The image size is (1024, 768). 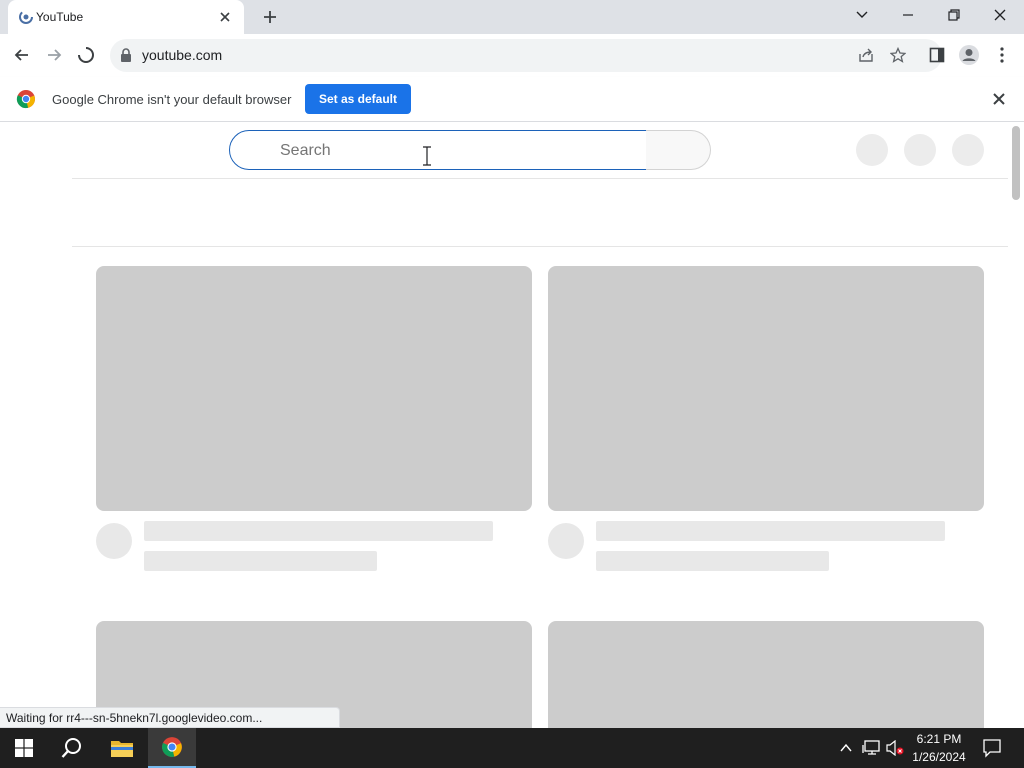 What do you see at coordinates (866, 55) in the screenshot?
I see `share-icon` at bounding box center [866, 55].